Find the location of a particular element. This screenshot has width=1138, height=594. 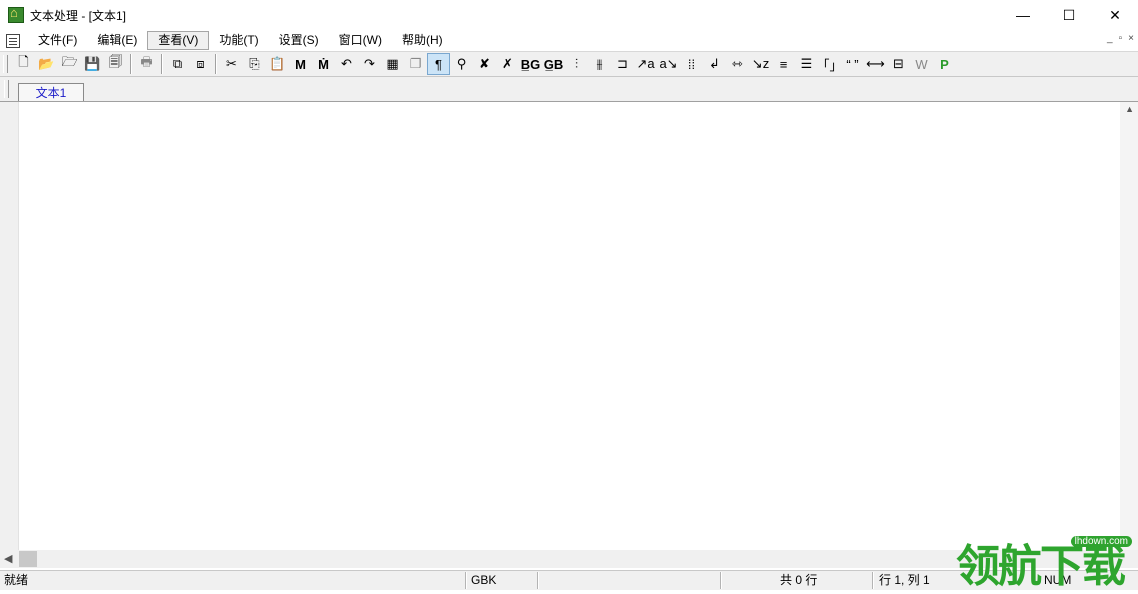

find-icon: M is located at coordinates (300, 64).